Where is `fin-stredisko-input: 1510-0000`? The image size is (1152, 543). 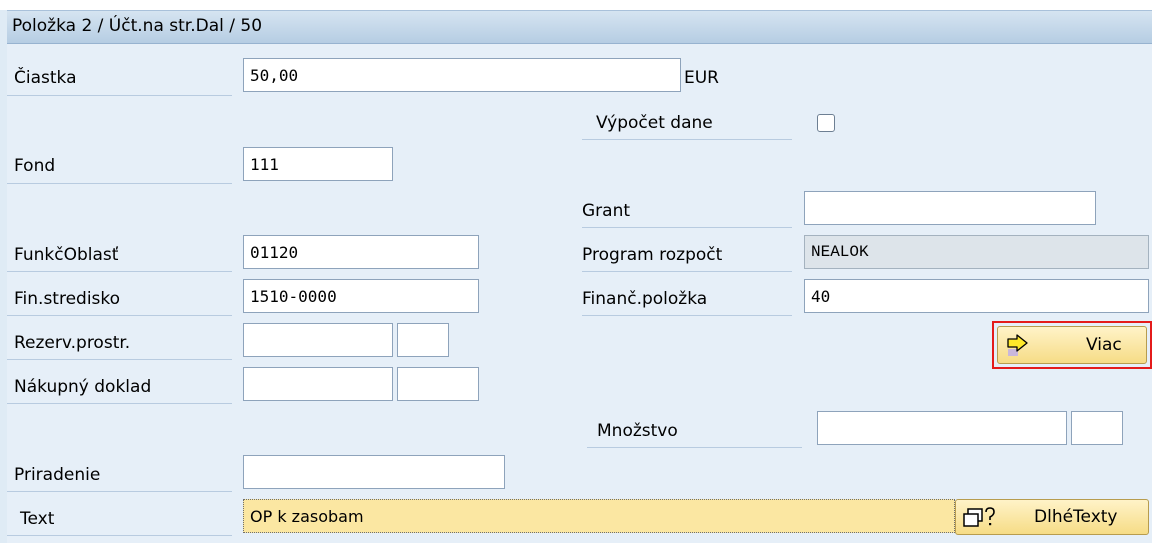
fin-stredisko-input: 1510-0000 is located at coordinates (361, 296).